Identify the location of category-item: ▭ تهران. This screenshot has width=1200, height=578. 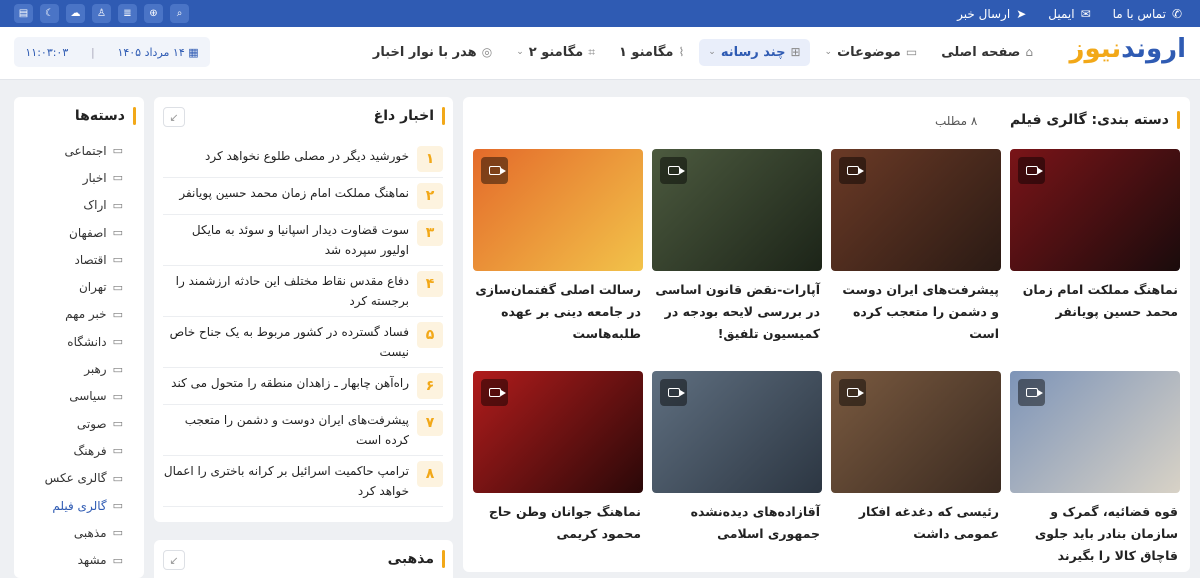
(74, 286).